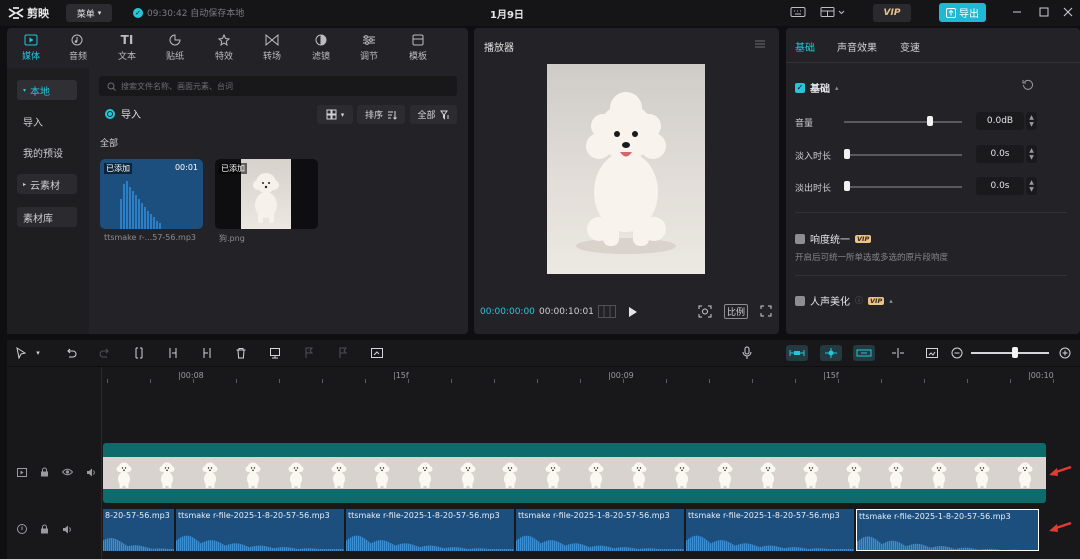 Image resolution: width=1080 pixels, height=559 pixels. Describe the element at coordinates (626, 169) in the screenshot. I see `video-preview` at that location.